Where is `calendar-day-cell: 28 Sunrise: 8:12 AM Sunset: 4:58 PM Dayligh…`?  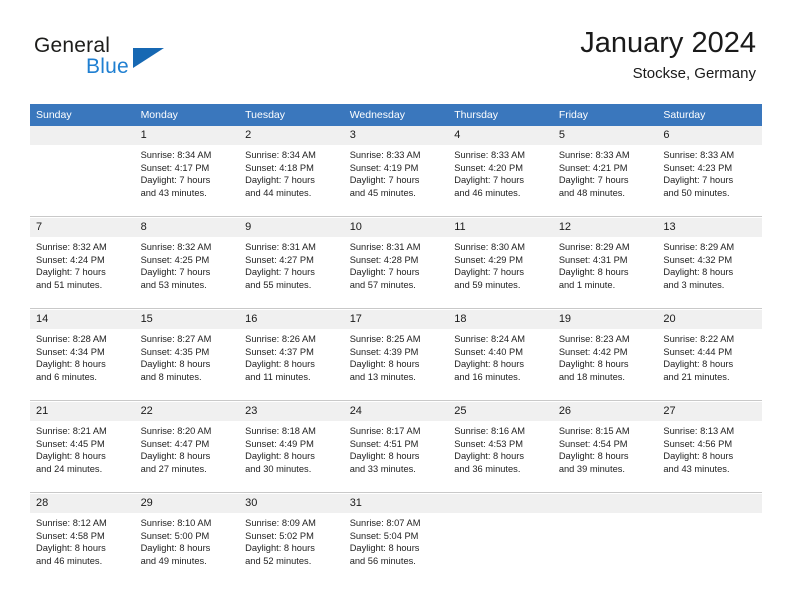
calendar-day-cell: 28 Sunrise: 8:12 AM Sunset: 4:58 PM Dayligh… is located at coordinates (82, 539).